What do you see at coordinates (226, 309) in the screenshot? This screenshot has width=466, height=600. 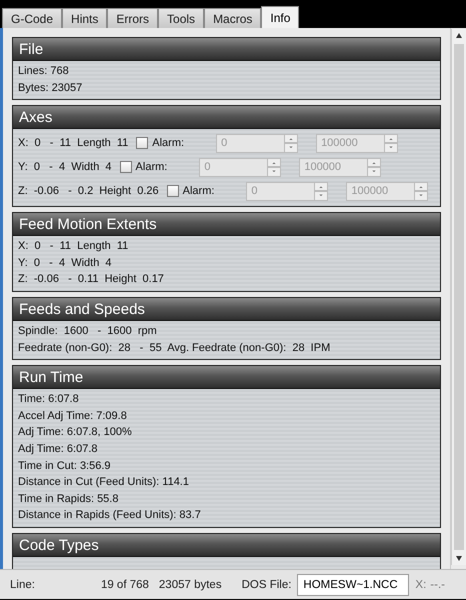 I see `section-header: Feeds and Speeds` at bounding box center [226, 309].